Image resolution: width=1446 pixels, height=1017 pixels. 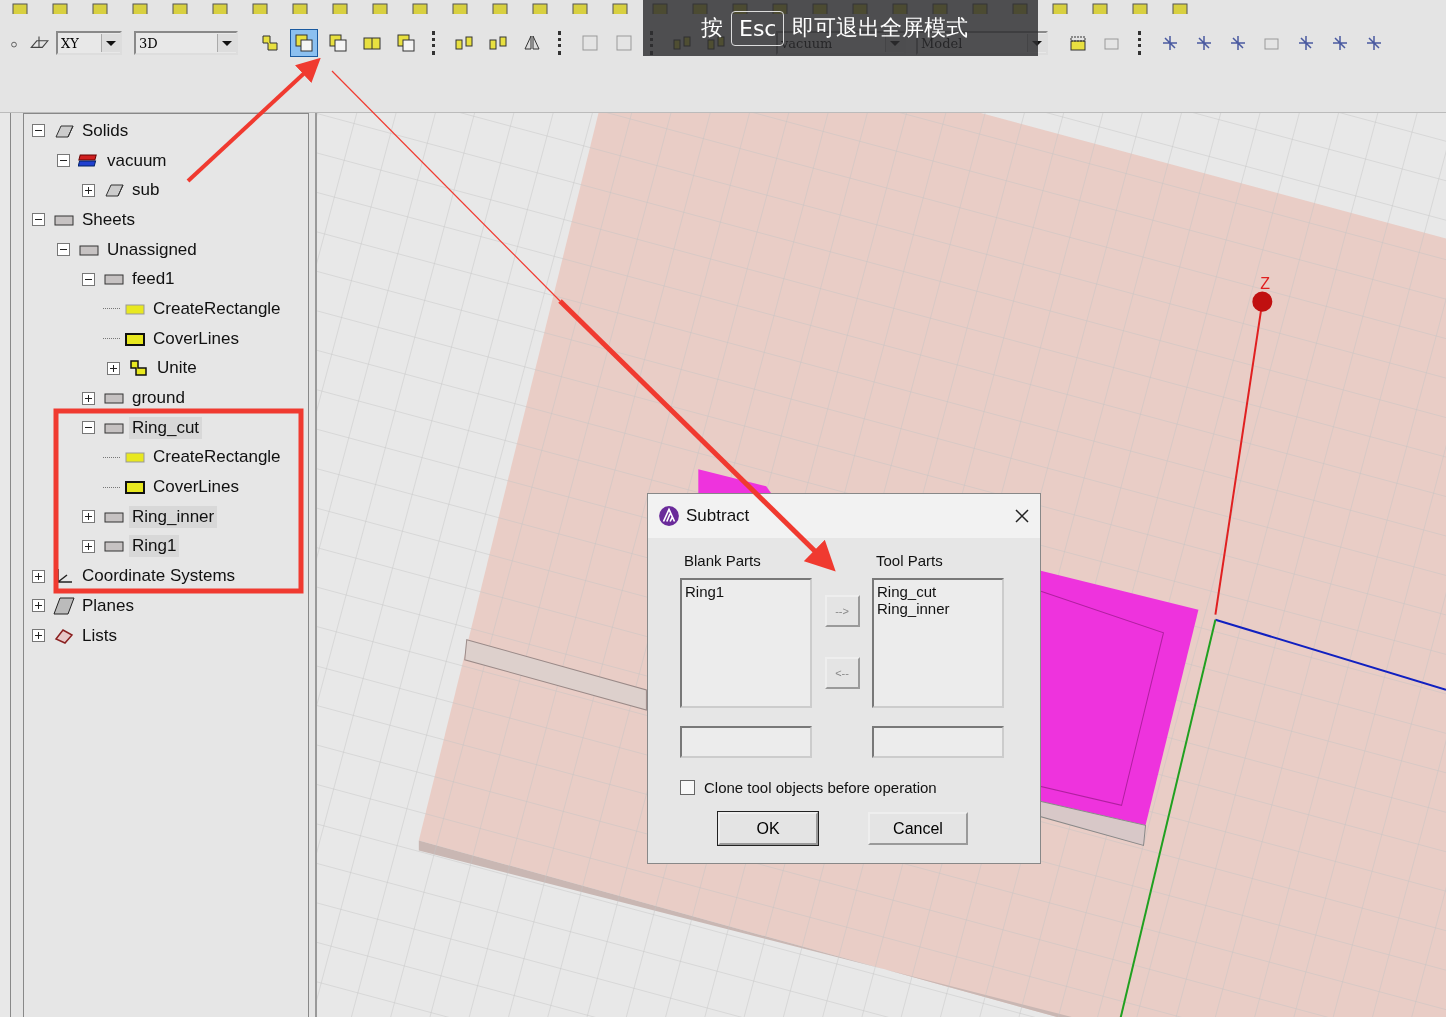 What do you see at coordinates (99, 635) in the screenshot?
I see `tree-item: Lists` at bounding box center [99, 635].